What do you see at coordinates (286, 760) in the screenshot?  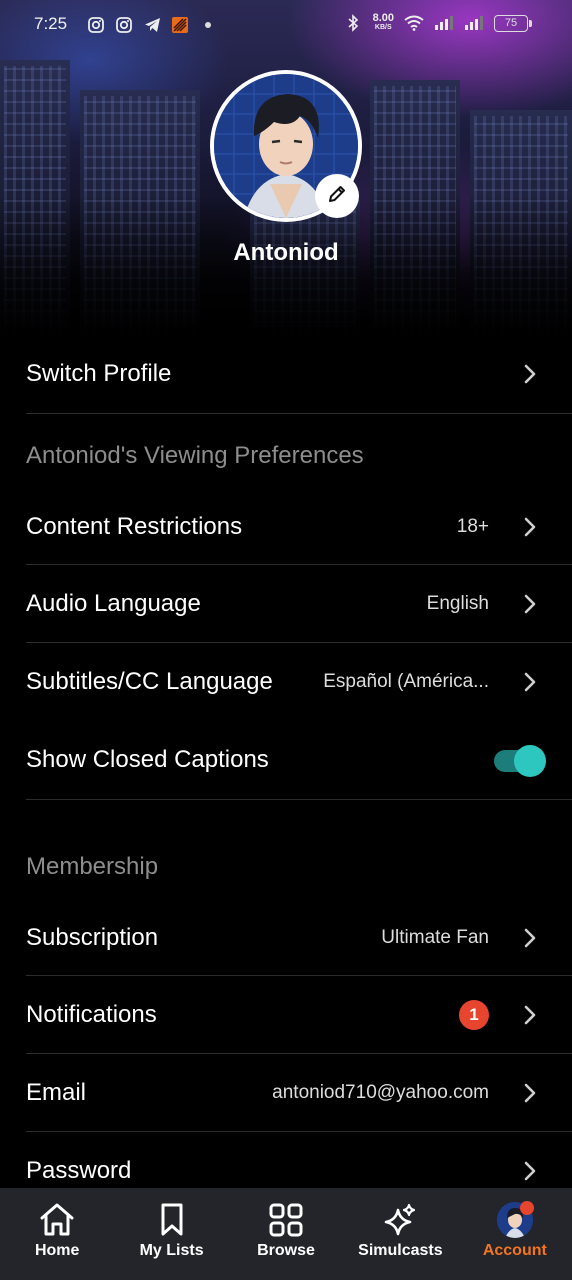 I see `closed-captions-row: Show Closed Captions` at bounding box center [286, 760].